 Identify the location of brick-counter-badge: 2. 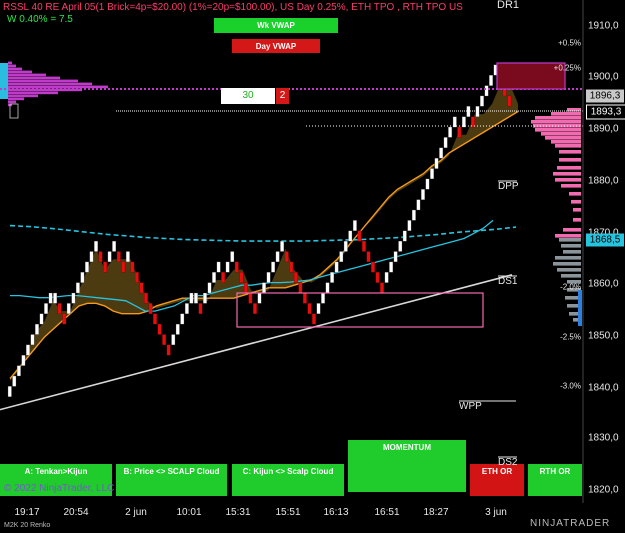
(282, 96).